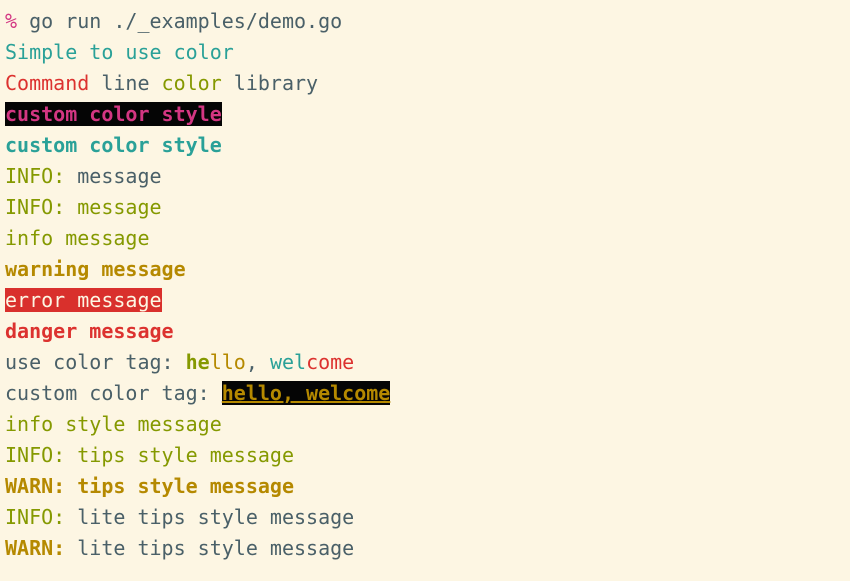 The image size is (850, 581). I want to click on command-line: % go run ./_examples/demo.go, so click(197, 21).